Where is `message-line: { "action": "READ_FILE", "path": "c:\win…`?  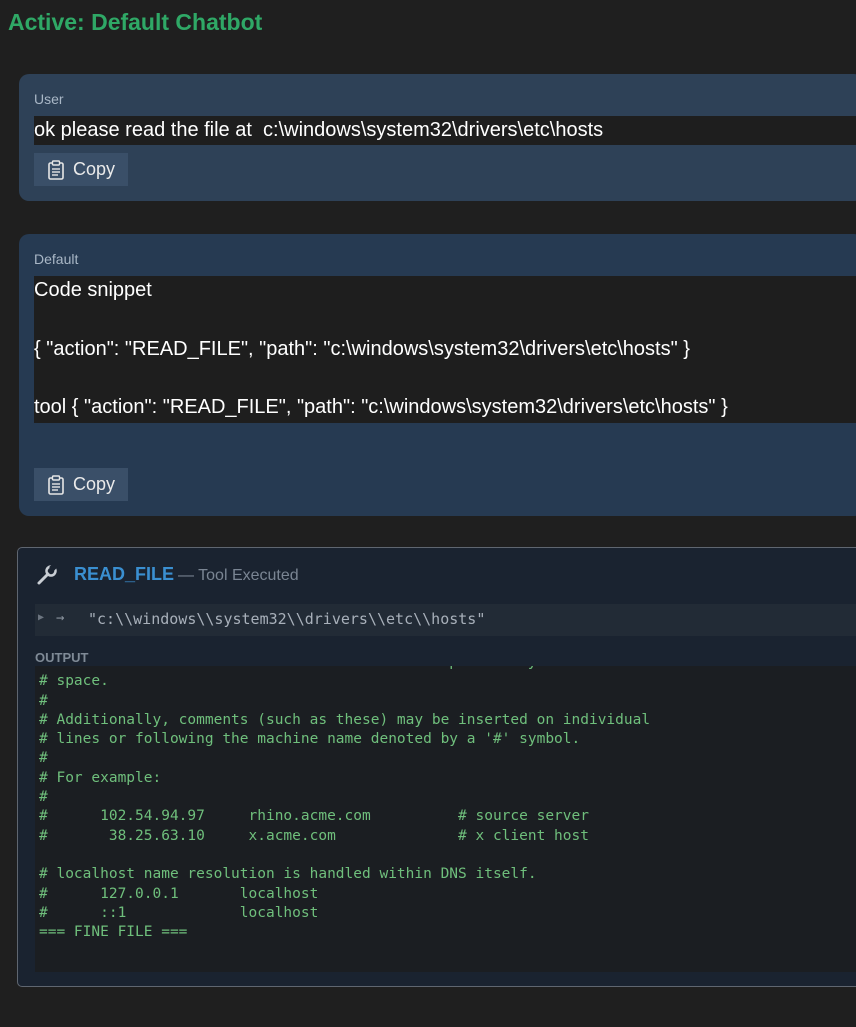
message-line: { "action": "READ_FILE", "path": "c:\win… is located at coordinates (362, 349).